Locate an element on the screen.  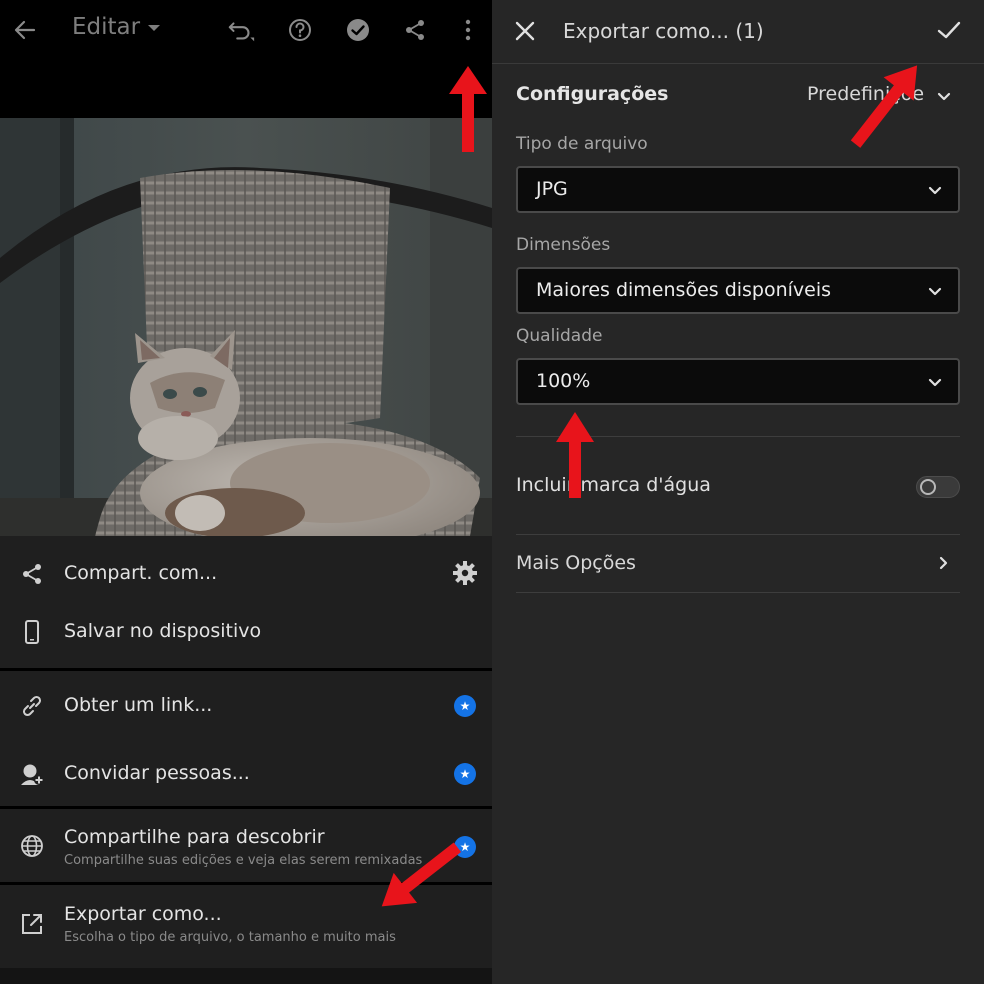
presets-dropdown: Predefinições is located at coordinates (884, 96).